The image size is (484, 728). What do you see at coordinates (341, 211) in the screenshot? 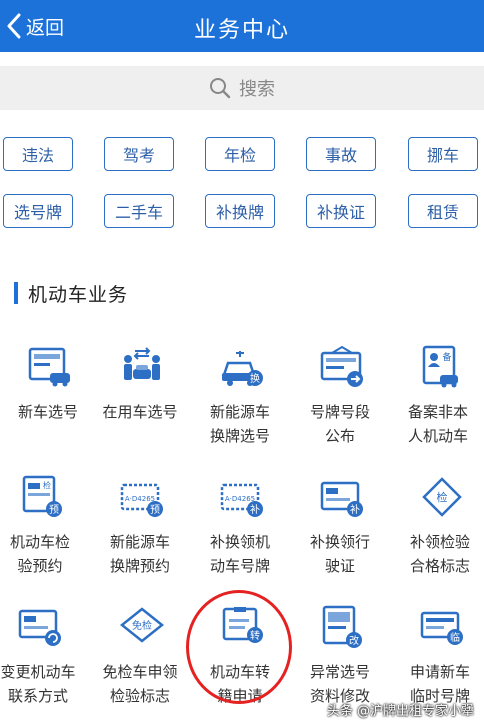
I see `tag-replace-license: 补换证` at bounding box center [341, 211].